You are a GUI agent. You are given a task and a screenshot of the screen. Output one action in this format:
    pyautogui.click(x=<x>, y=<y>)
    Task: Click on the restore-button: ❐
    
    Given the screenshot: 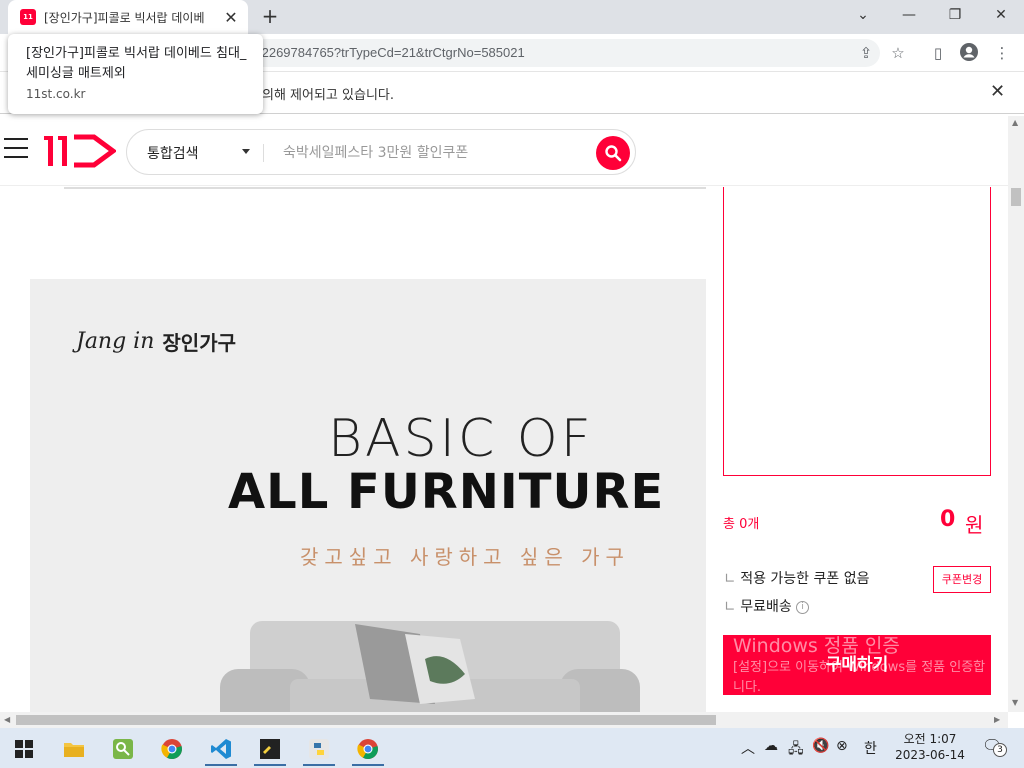 What is the action you would take?
    pyautogui.click(x=955, y=15)
    